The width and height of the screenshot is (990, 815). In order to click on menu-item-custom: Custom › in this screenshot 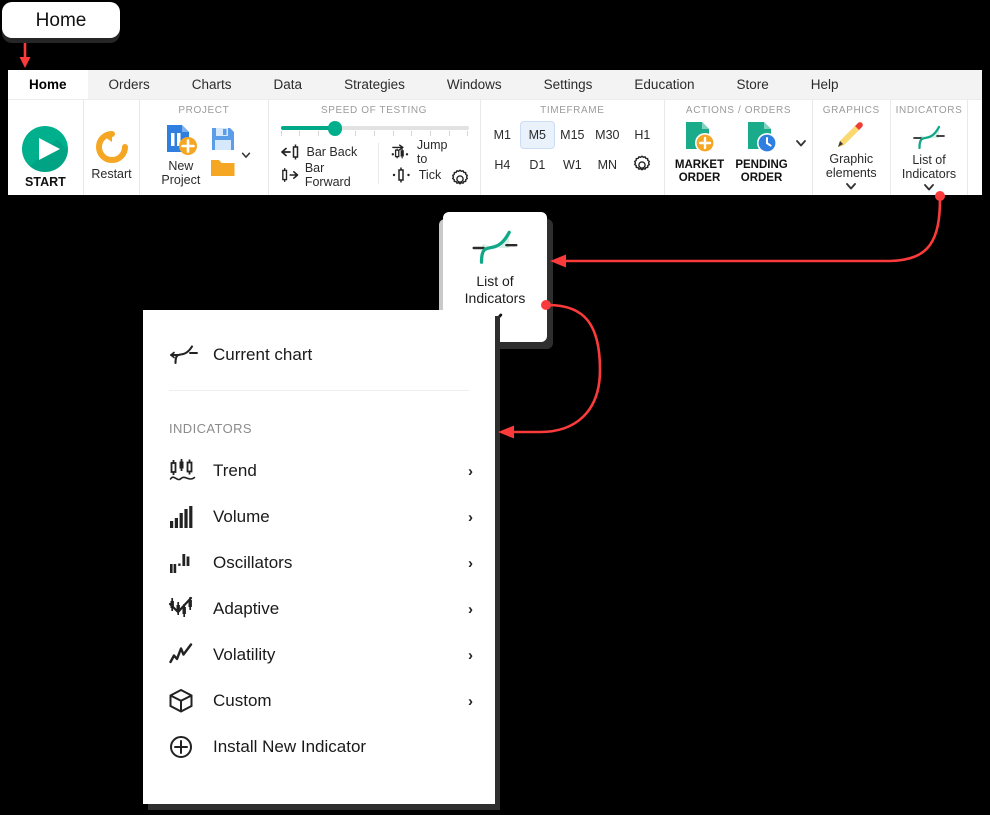, I will do `click(319, 701)`.